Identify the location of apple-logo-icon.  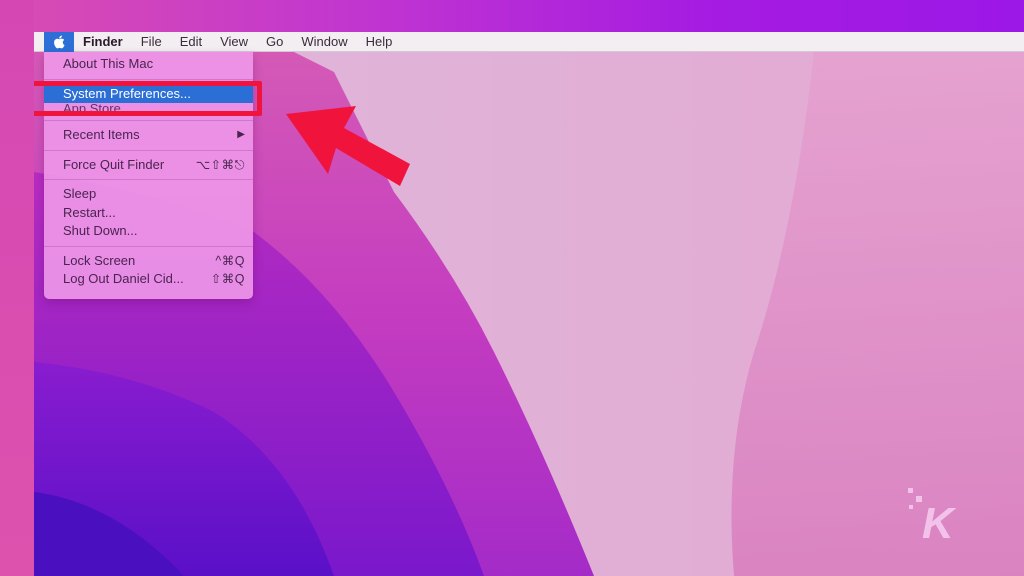
(59, 41).